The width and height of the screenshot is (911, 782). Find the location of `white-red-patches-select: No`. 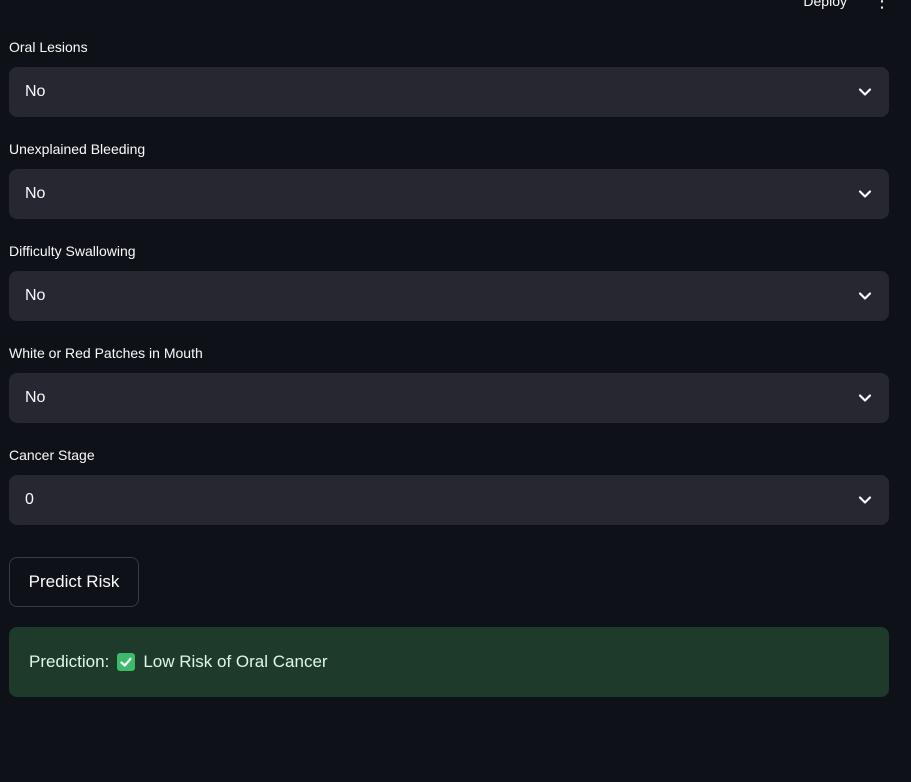

white-red-patches-select: No is located at coordinates (449, 398).